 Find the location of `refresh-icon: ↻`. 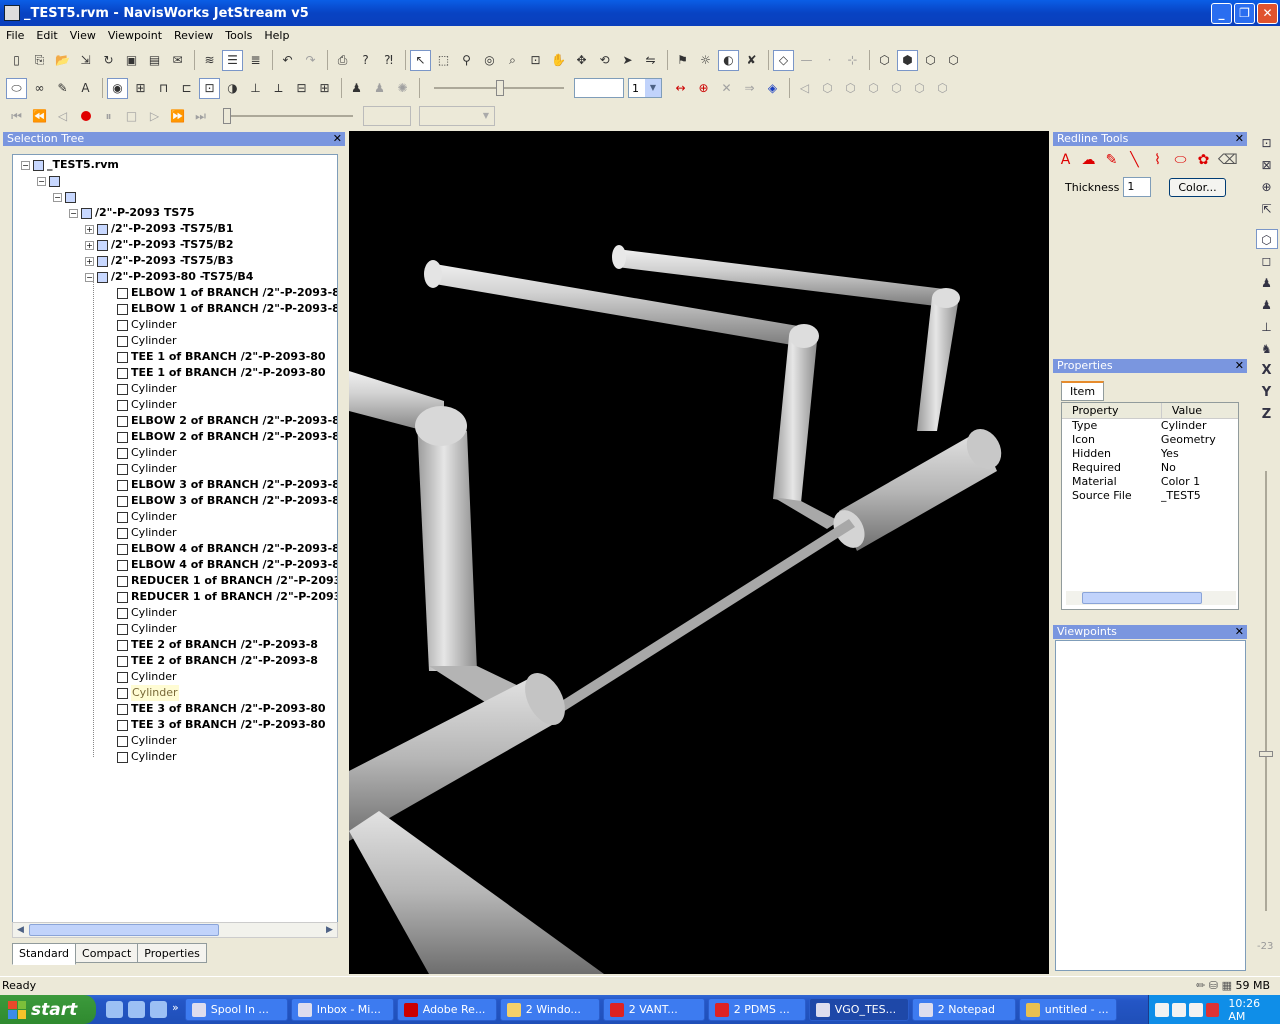

refresh-icon: ↻ is located at coordinates (108, 60).